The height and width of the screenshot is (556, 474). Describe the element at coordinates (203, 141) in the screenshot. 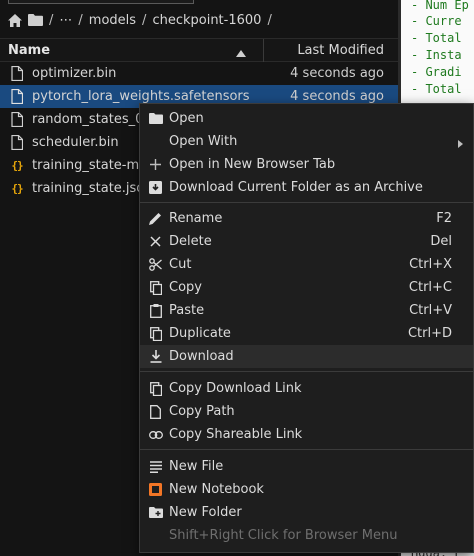

I see `menu-item-label: Open With` at that location.